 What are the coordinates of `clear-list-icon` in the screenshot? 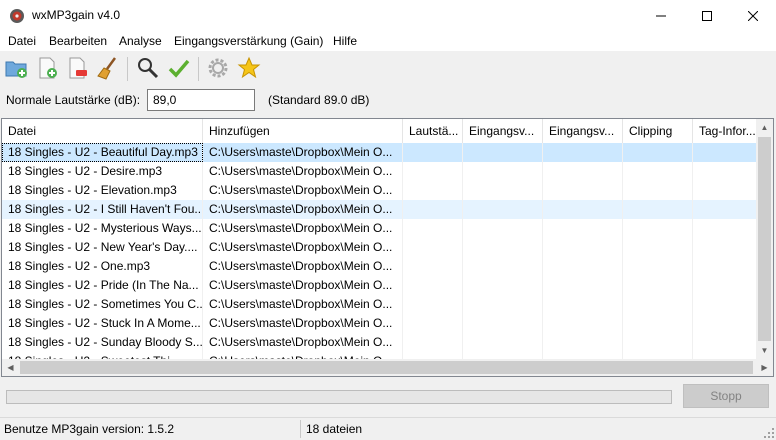 It's located at (107, 68).